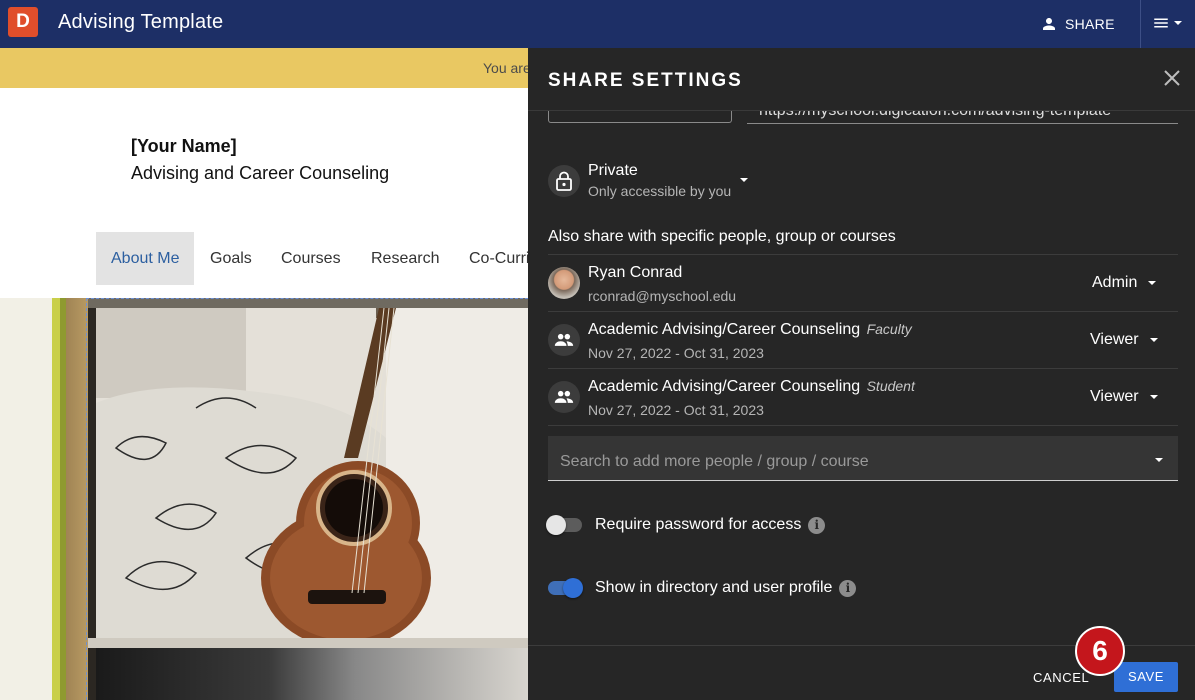 The width and height of the screenshot is (1195, 700). I want to click on save-button: SAVE, so click(1146, 677).